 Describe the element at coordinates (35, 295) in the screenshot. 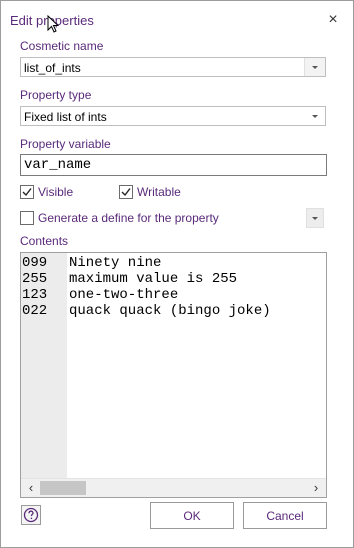

I see `list-item-number: 123` at that location.